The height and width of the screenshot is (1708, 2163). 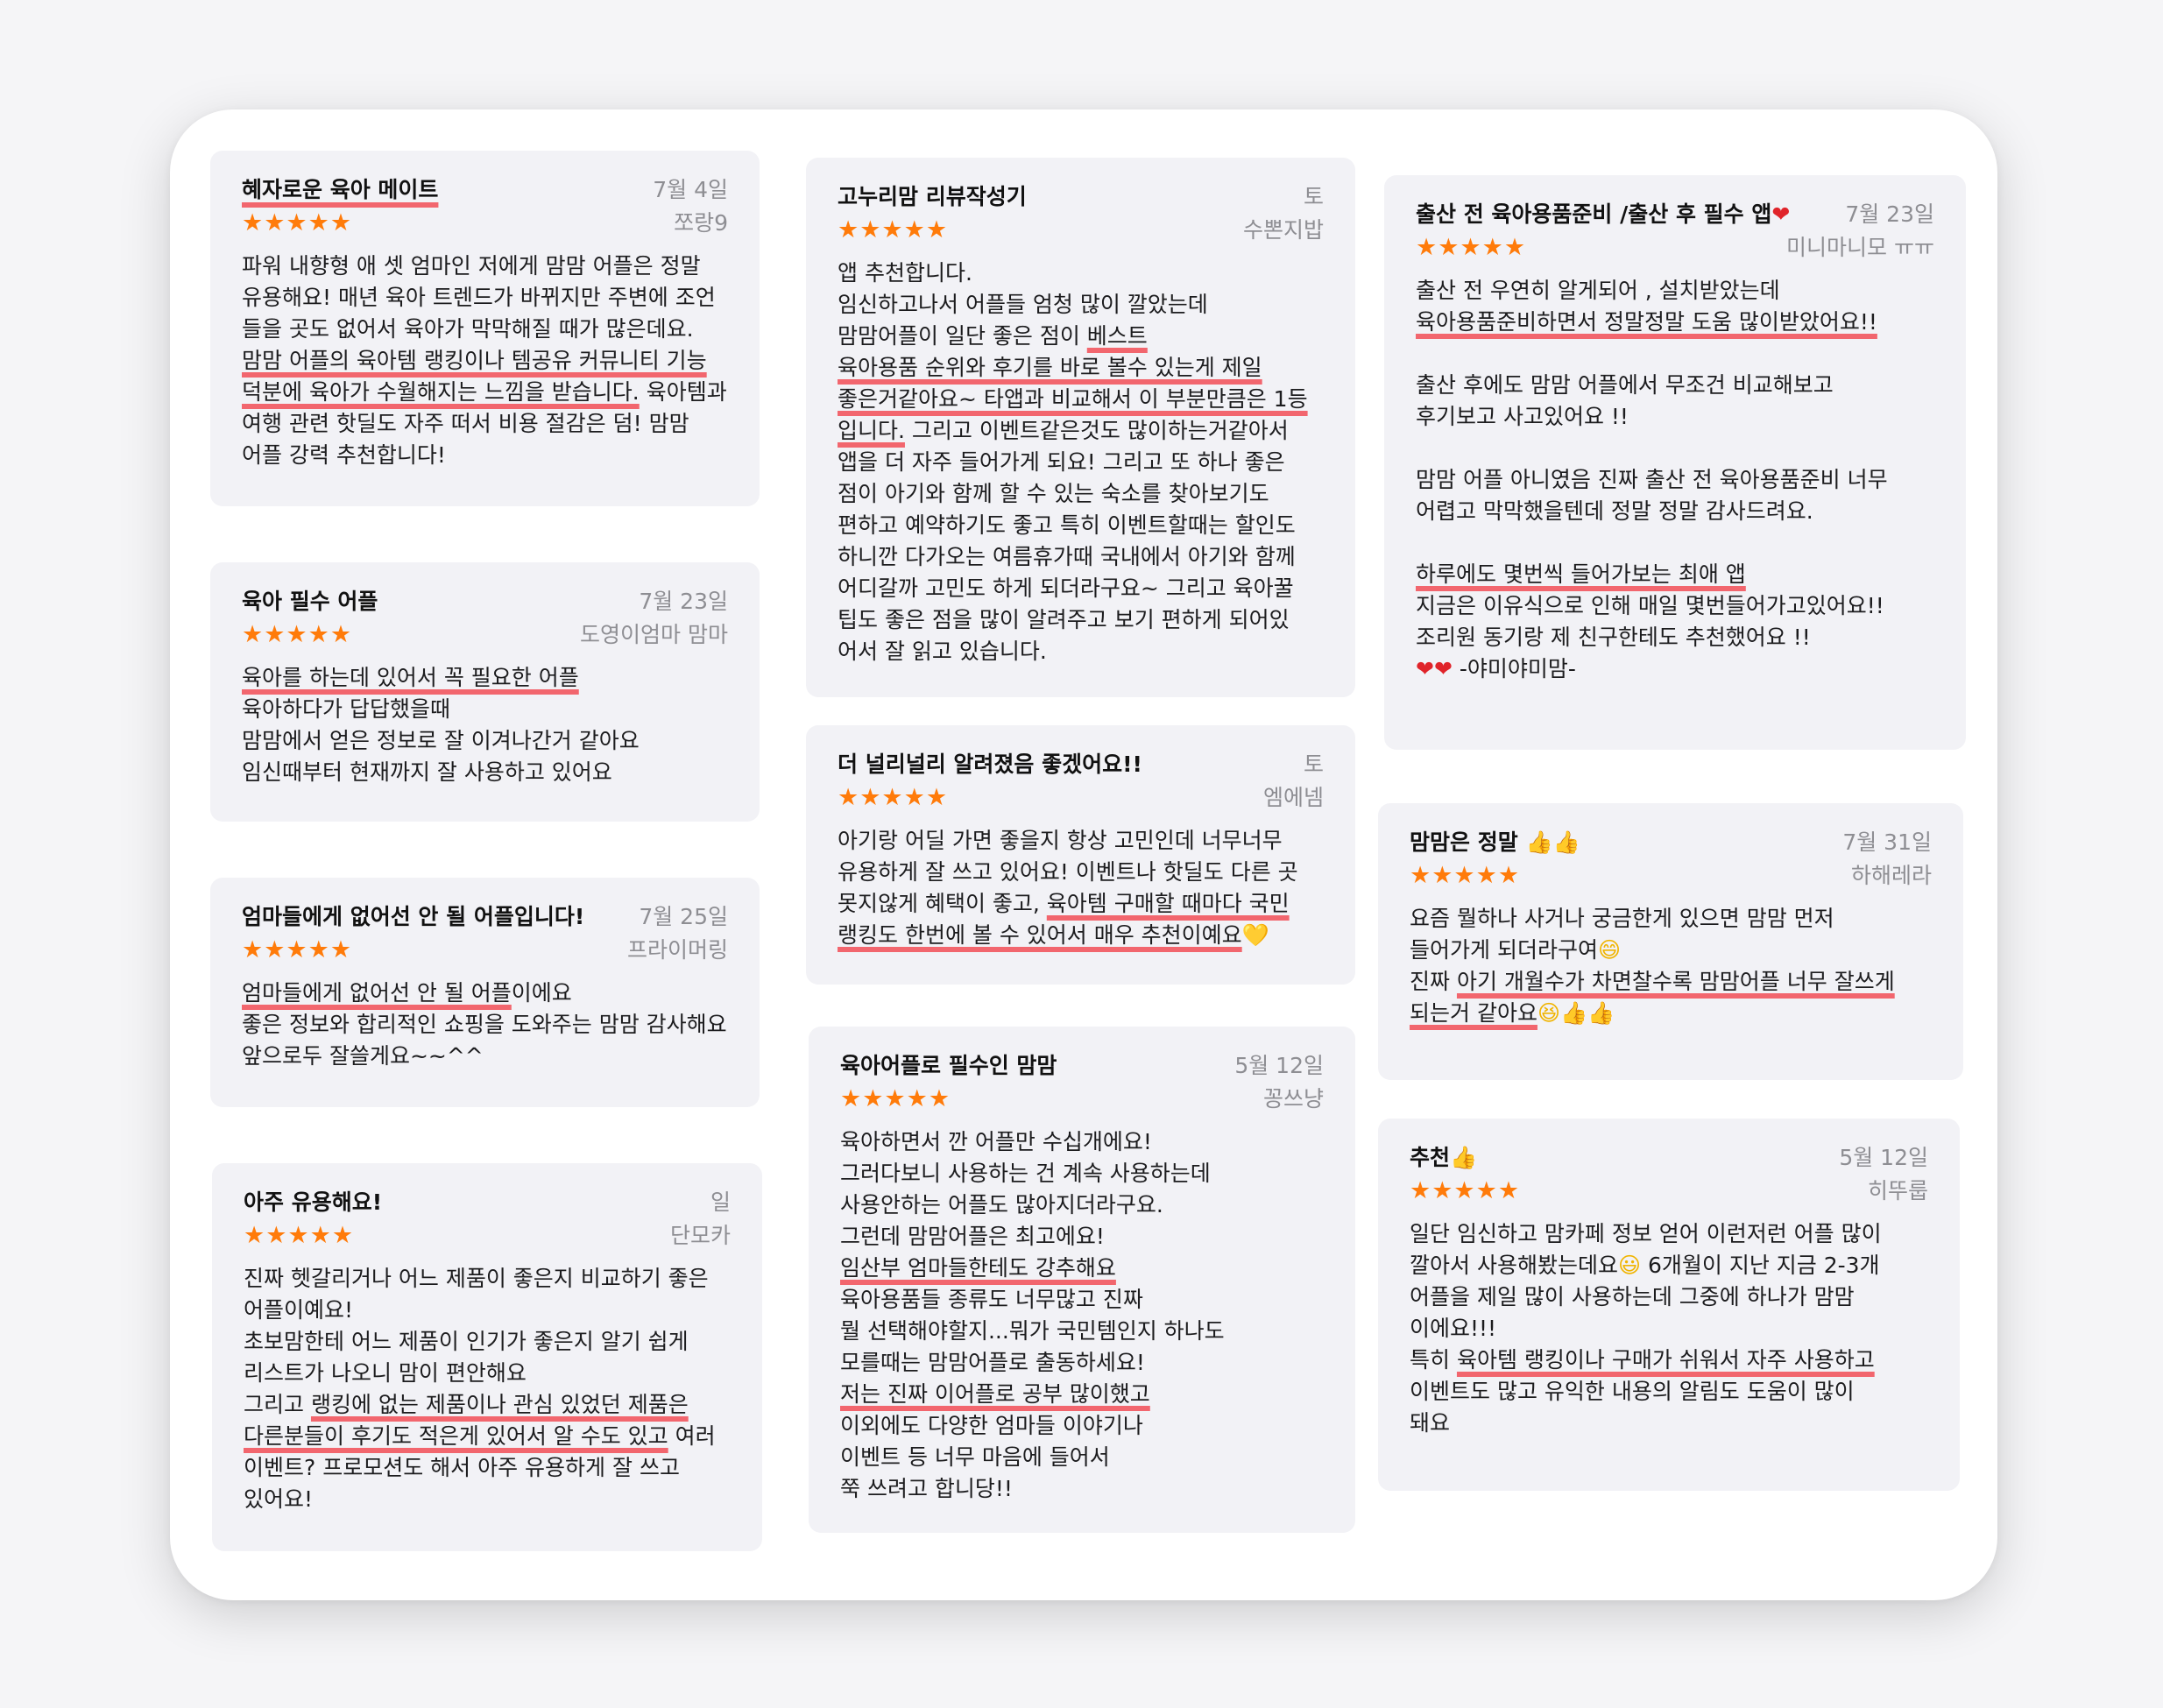 What do you see at coordinates (1760, 1265) in the screenshot?
I see `review-text: 6개월이 지난 지금 2-3개` at bounding box center [1760, 1265].